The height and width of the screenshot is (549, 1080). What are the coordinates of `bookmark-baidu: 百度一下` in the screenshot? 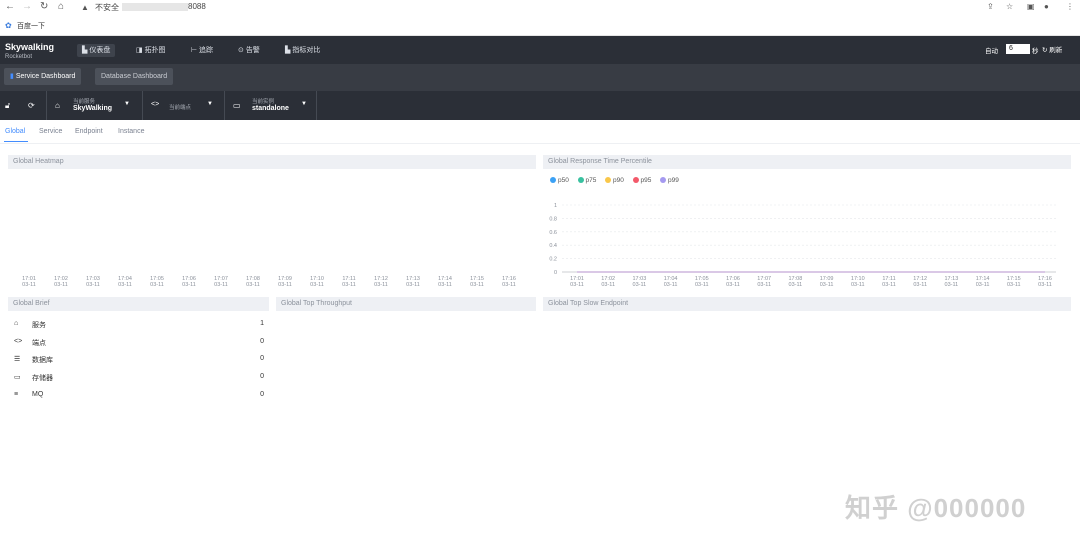 It's located at (31, 26).